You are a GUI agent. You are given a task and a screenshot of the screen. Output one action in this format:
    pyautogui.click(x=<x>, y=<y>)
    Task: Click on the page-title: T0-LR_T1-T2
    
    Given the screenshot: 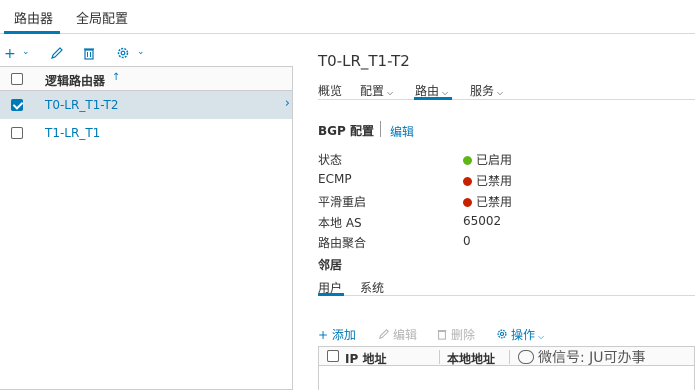 What is the action you would take?
    pyautogui.click(x=364, y=61)
    